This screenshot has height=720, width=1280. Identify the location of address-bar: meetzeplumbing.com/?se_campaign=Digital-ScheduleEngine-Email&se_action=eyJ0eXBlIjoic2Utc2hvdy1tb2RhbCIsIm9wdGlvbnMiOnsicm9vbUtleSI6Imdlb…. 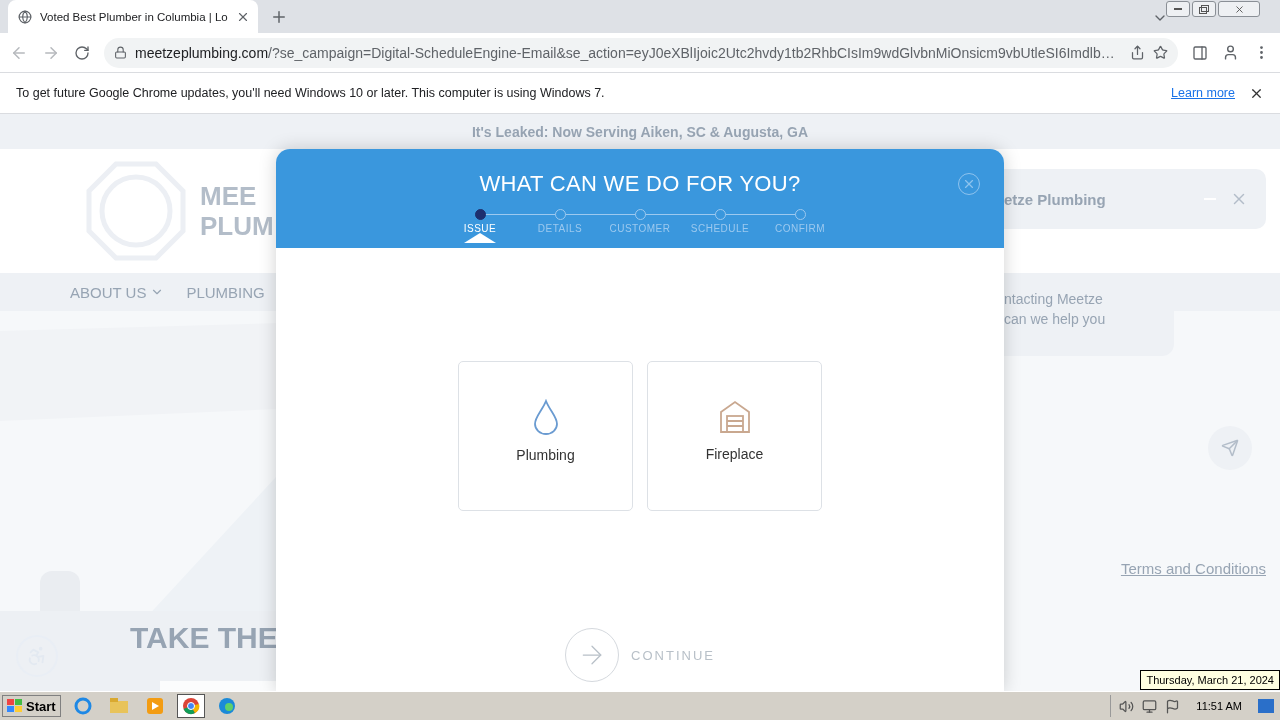
(641, 52).